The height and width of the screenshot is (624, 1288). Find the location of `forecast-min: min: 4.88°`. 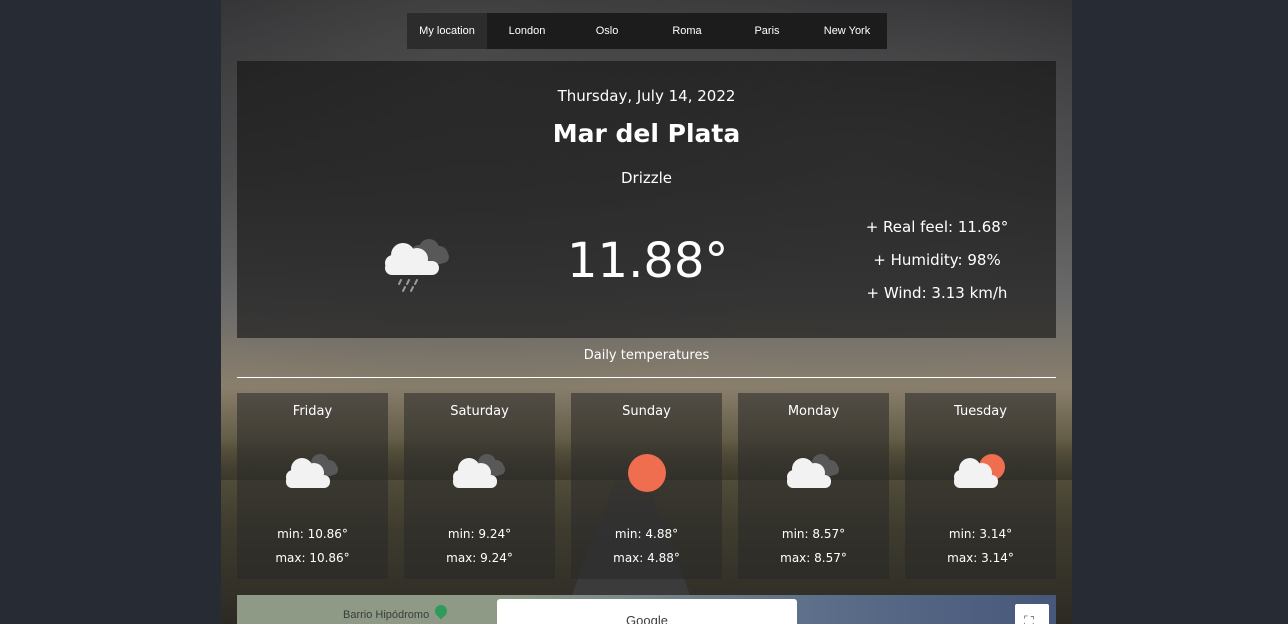

forecast-min: min: 4.88° is located at coordinates (646, 534).